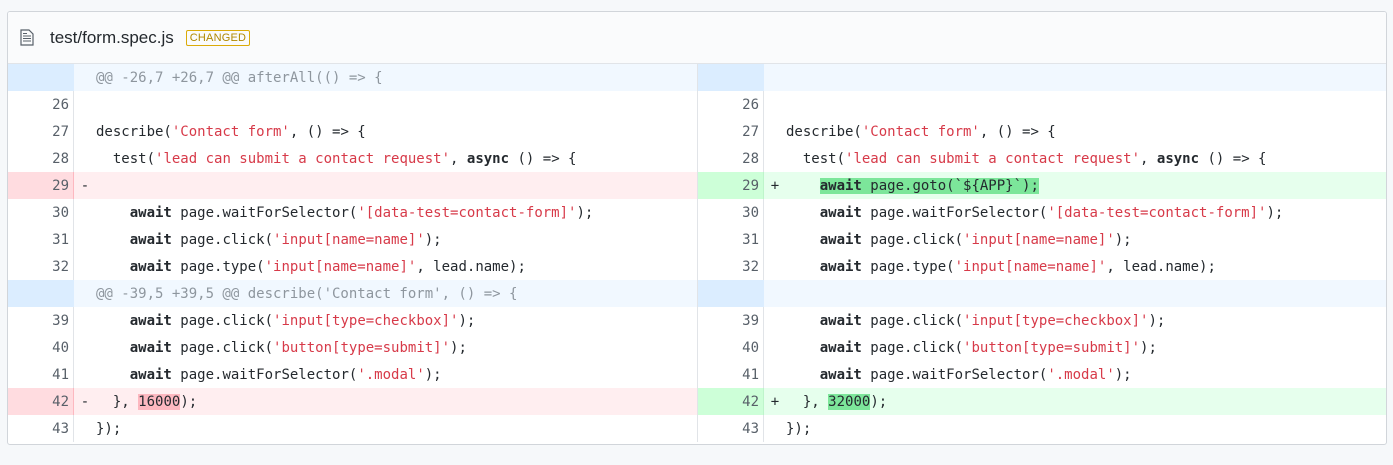  I want to click on hunk-header-row: @@ -26,7 +26,7 @@ afterAll(() => {, so click(352, 77).